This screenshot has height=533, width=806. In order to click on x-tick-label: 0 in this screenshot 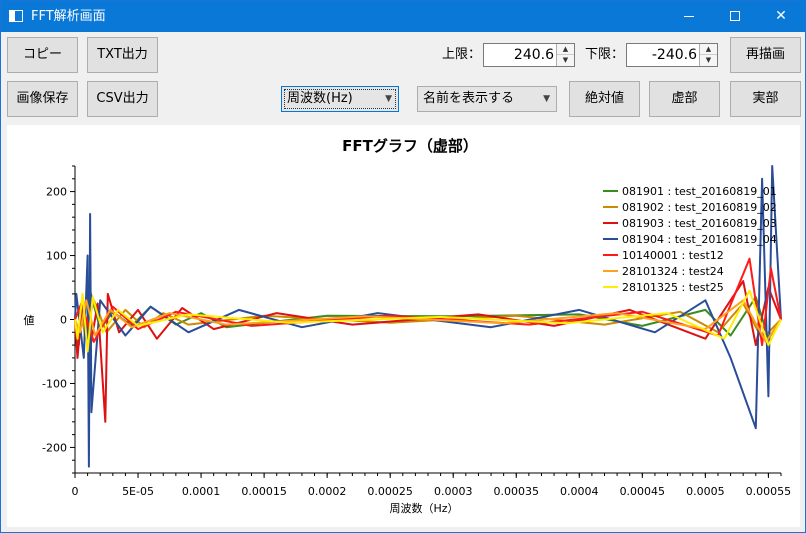, I will do `click(75, 491)`.